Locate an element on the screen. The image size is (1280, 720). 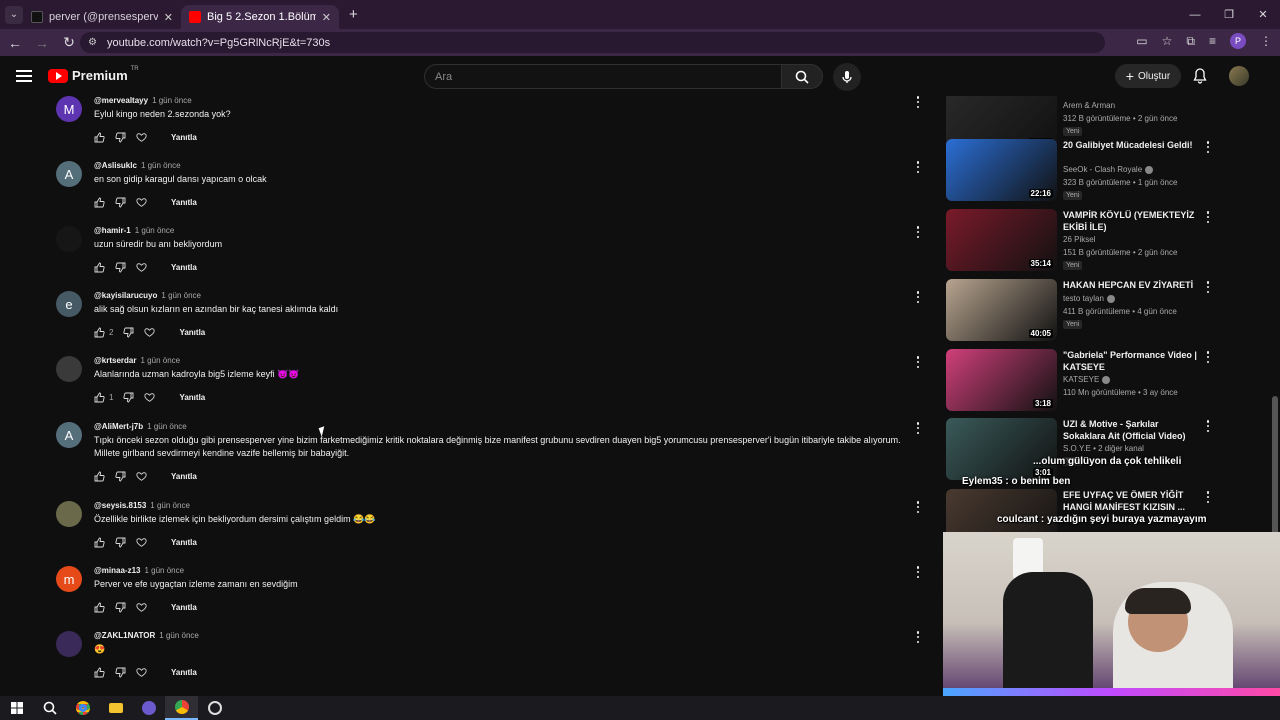
search-button is located at coordinates (802, 76).